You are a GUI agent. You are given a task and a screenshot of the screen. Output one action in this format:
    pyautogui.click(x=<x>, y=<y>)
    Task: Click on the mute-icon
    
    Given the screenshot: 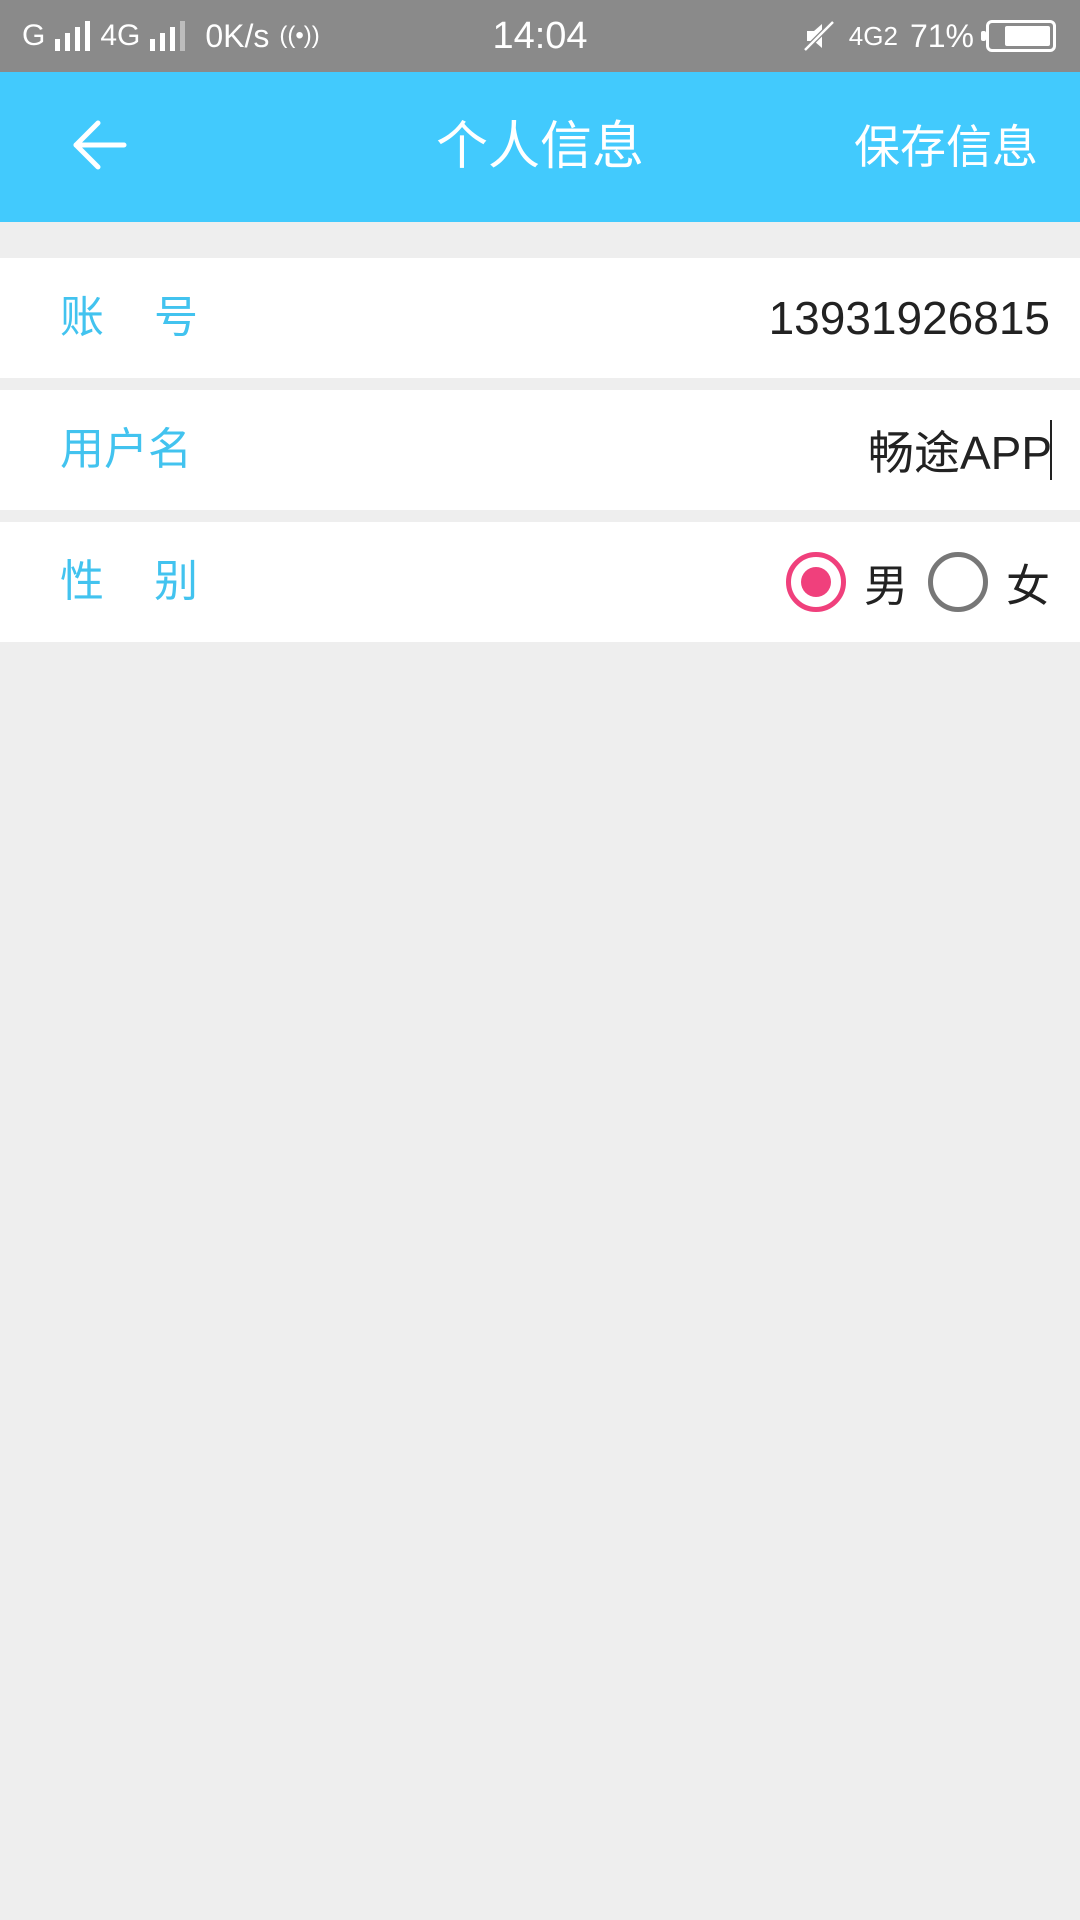 What is the action you would take?
    pyautogui.click(x=819, y=36)
    